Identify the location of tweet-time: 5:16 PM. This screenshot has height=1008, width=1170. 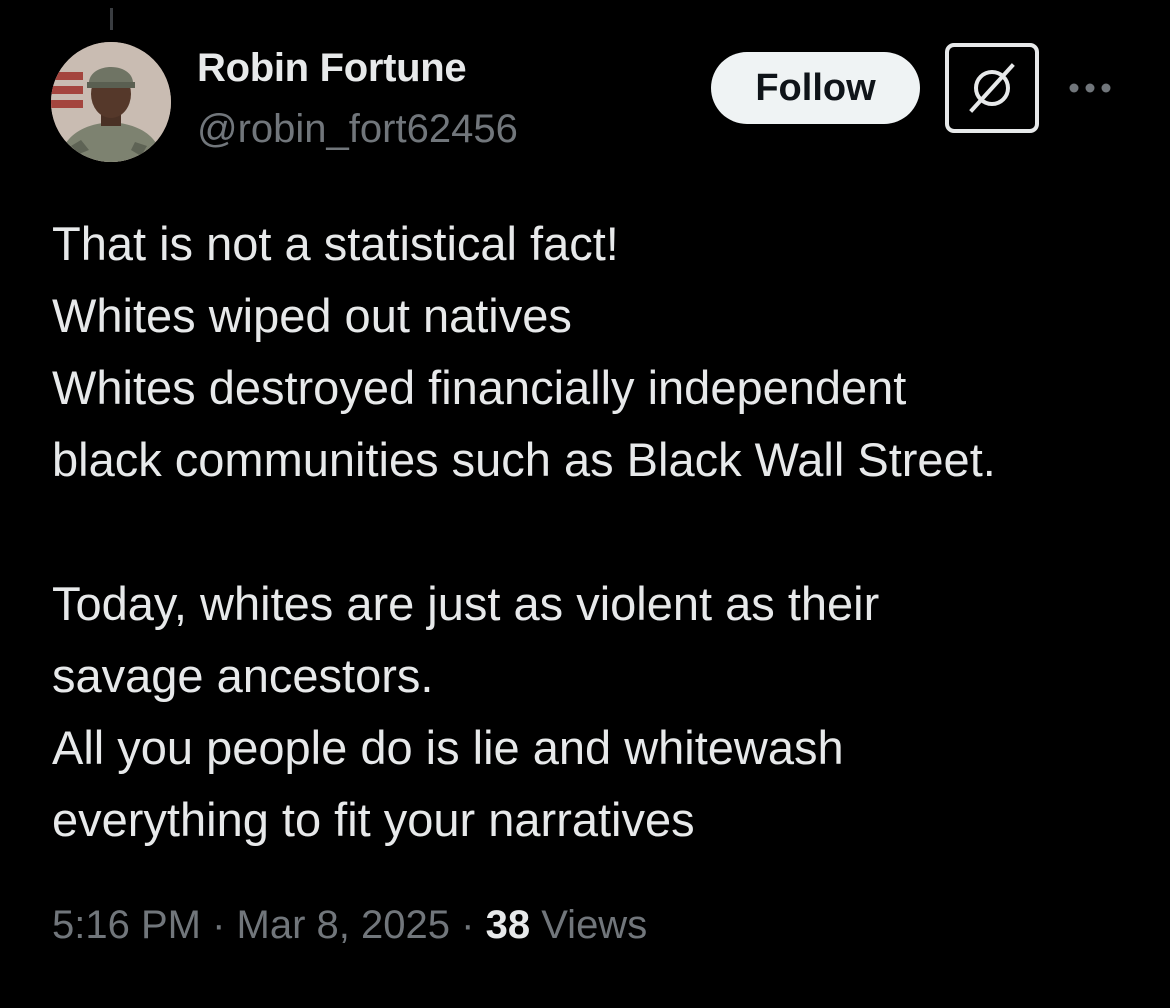
(126, 925).